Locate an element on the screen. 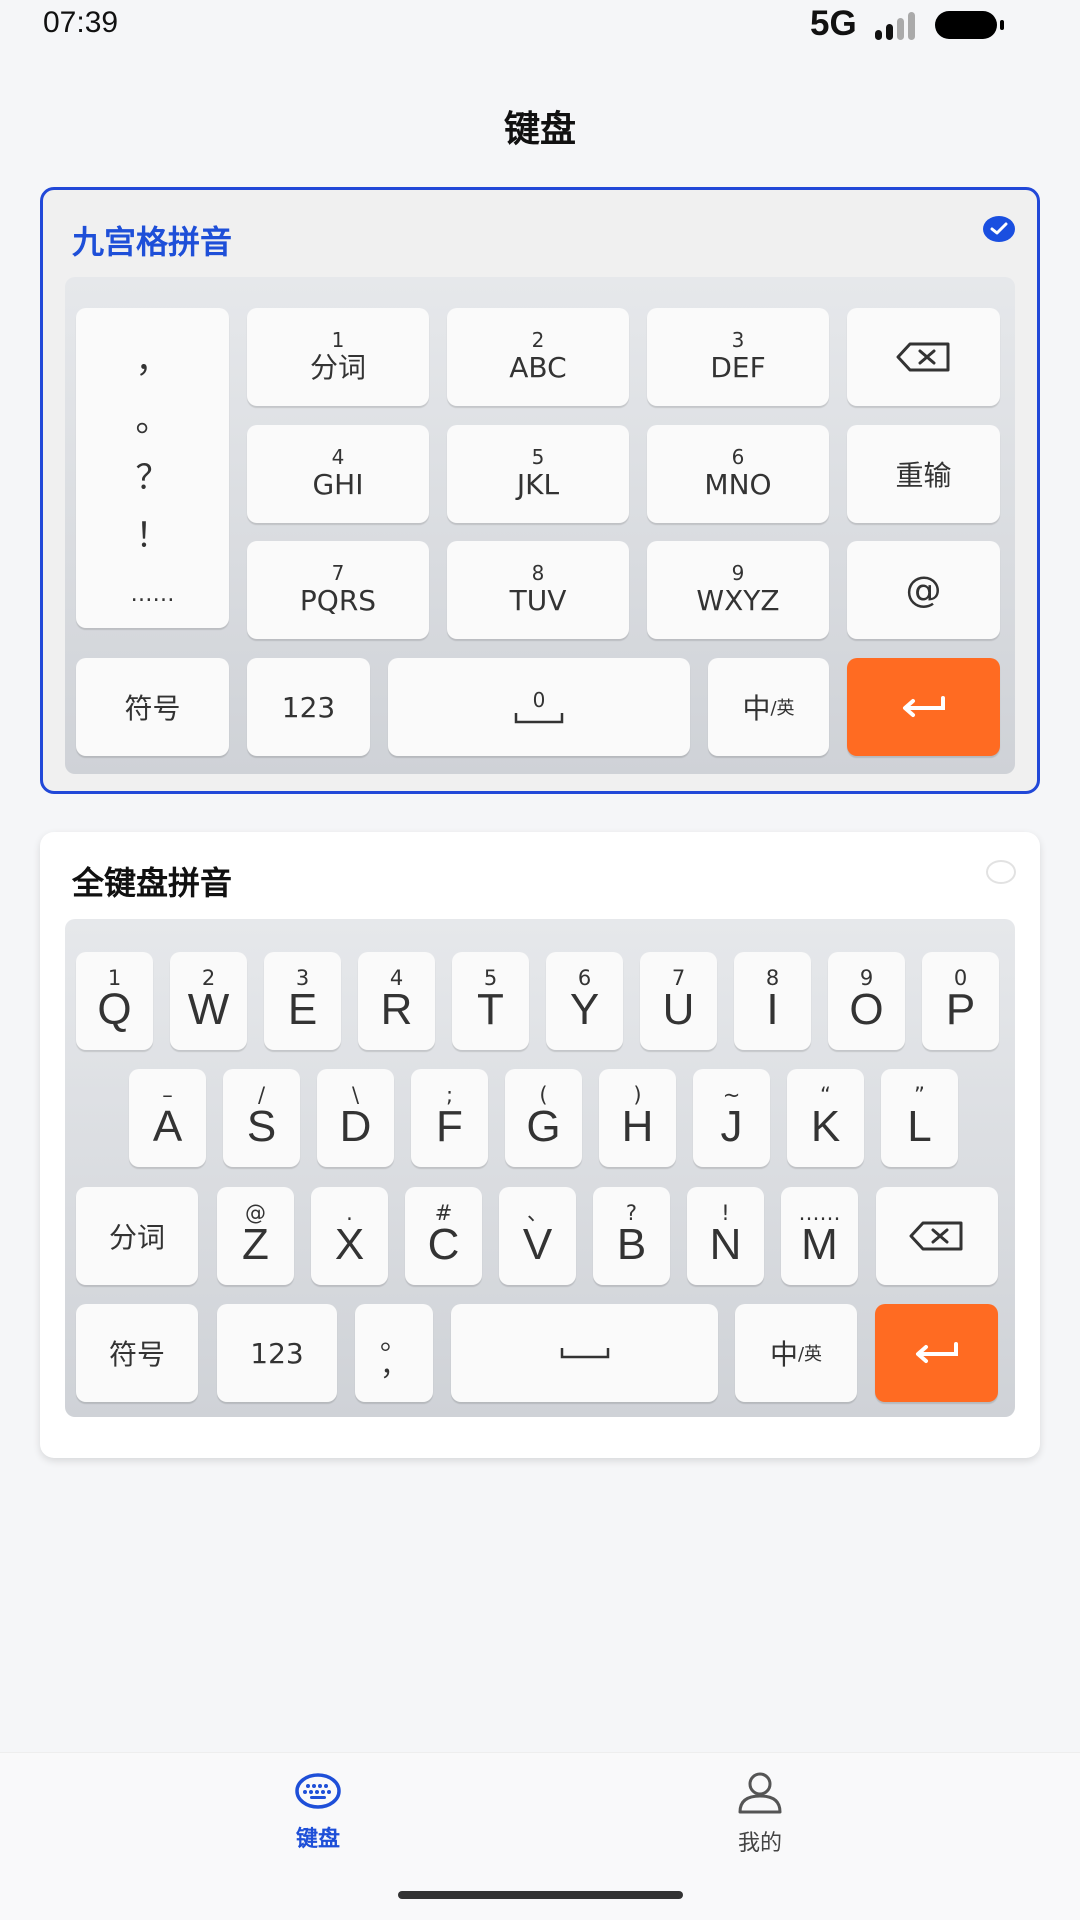 The image size is (1080, 1920). key-p: 0P is located at coordinates (960, 1001).